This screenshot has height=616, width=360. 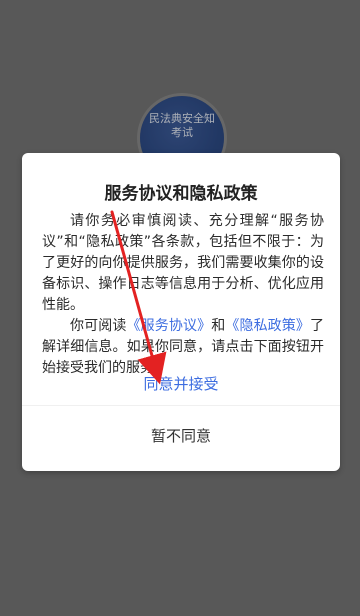 I want to click on privacy-policy-link: 《隐私政策》, so click(x=267, y=326).